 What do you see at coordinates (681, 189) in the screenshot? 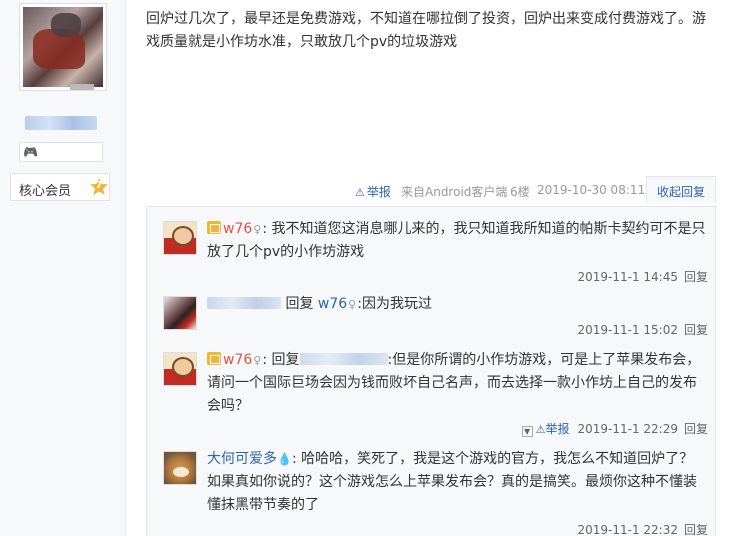
I see `collapse-replies-button: 收起回复` at bounding box center [681, 189].